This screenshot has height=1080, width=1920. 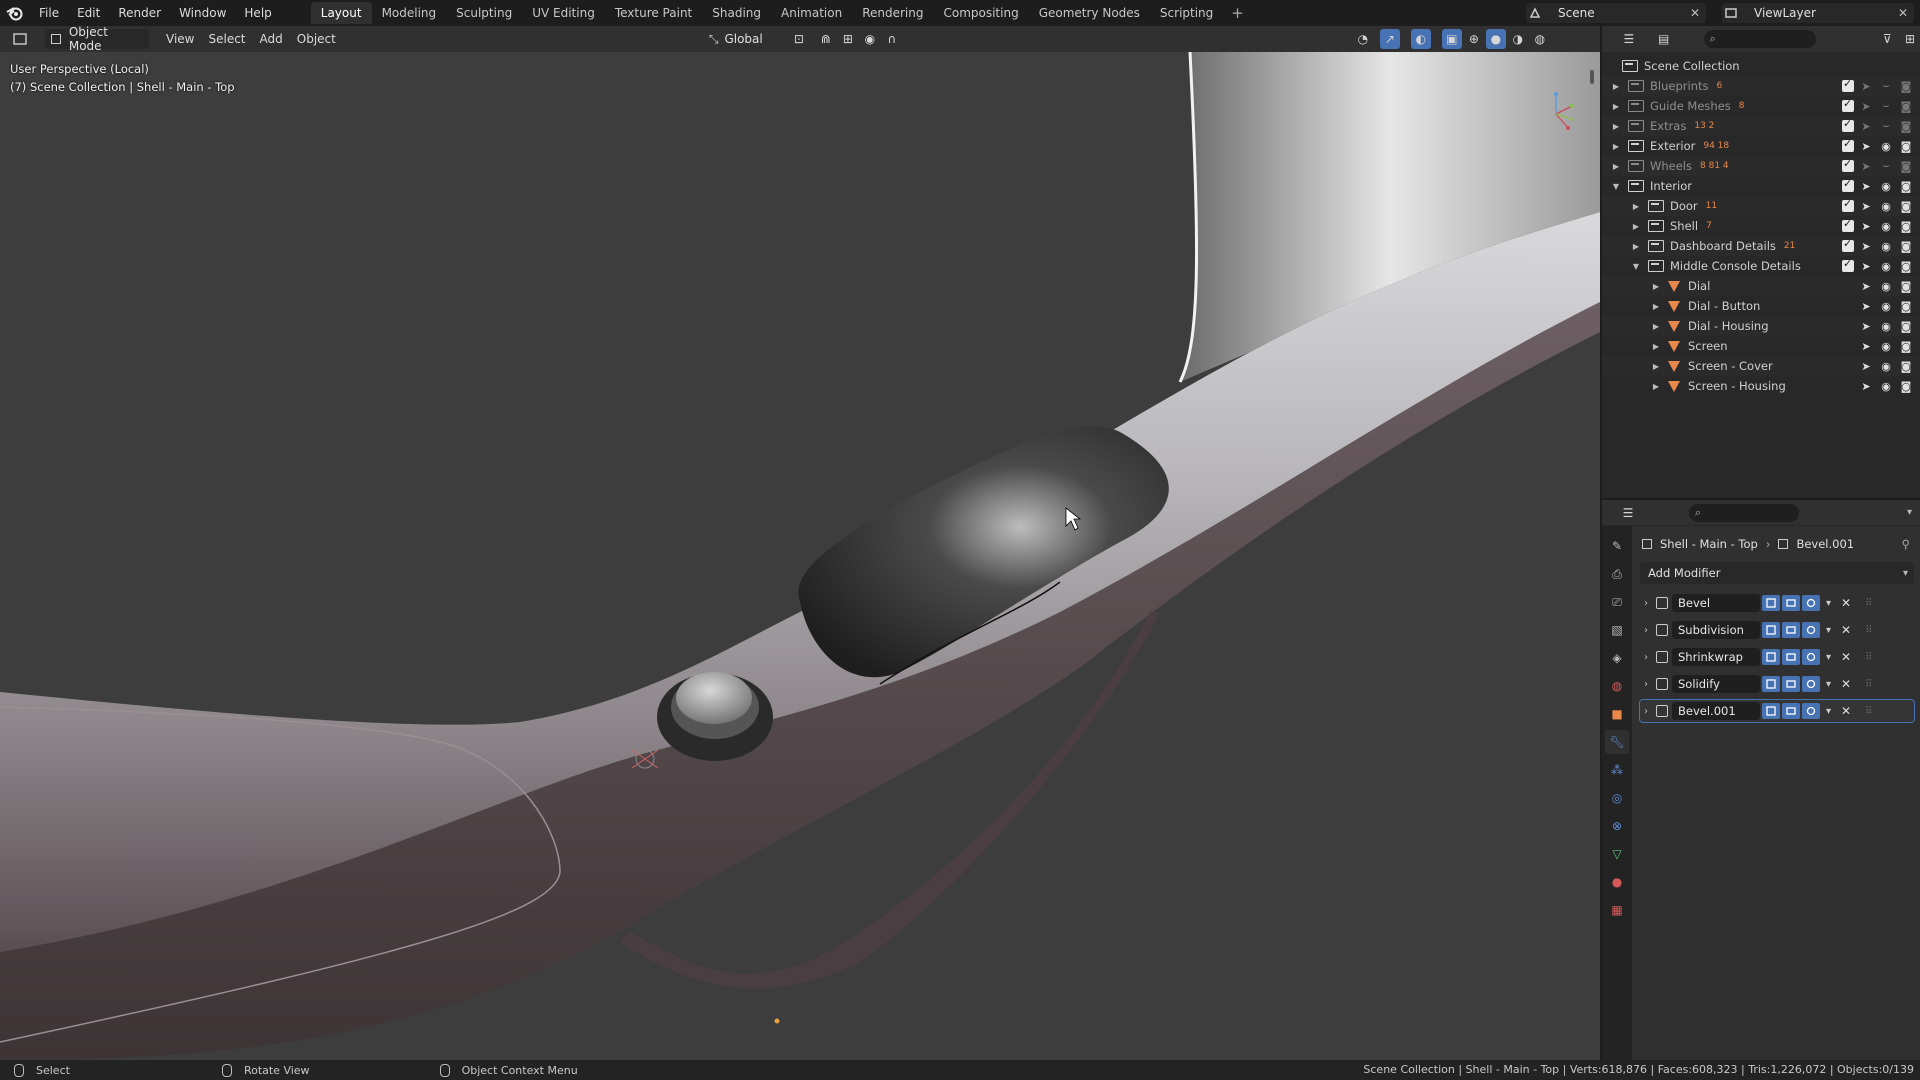 What do you see at coordinates (1617, 910) in the screenshot?
I see `texture-tab-icon: ▦` at bounding box center [1617, 910].